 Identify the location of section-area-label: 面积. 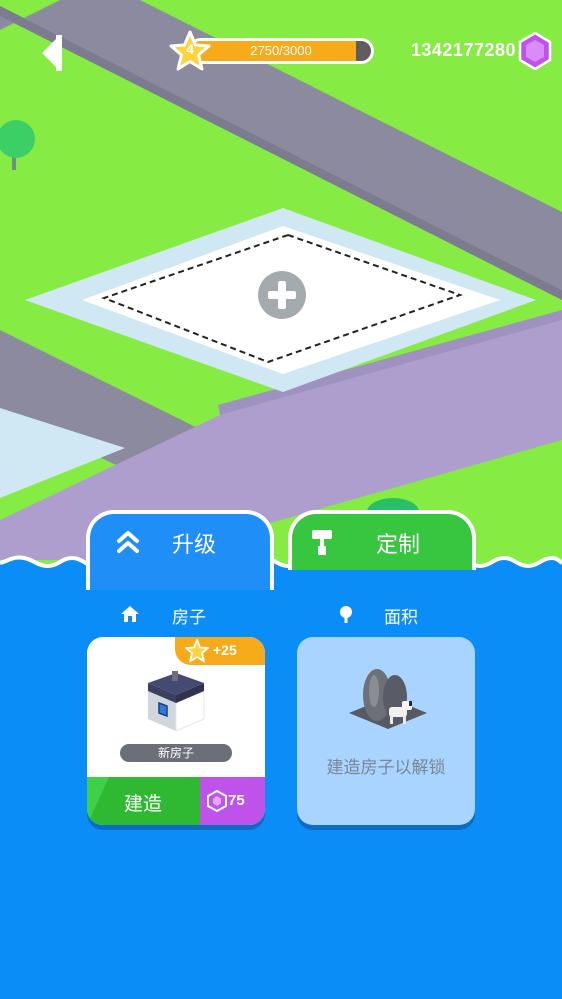
(401, 618).